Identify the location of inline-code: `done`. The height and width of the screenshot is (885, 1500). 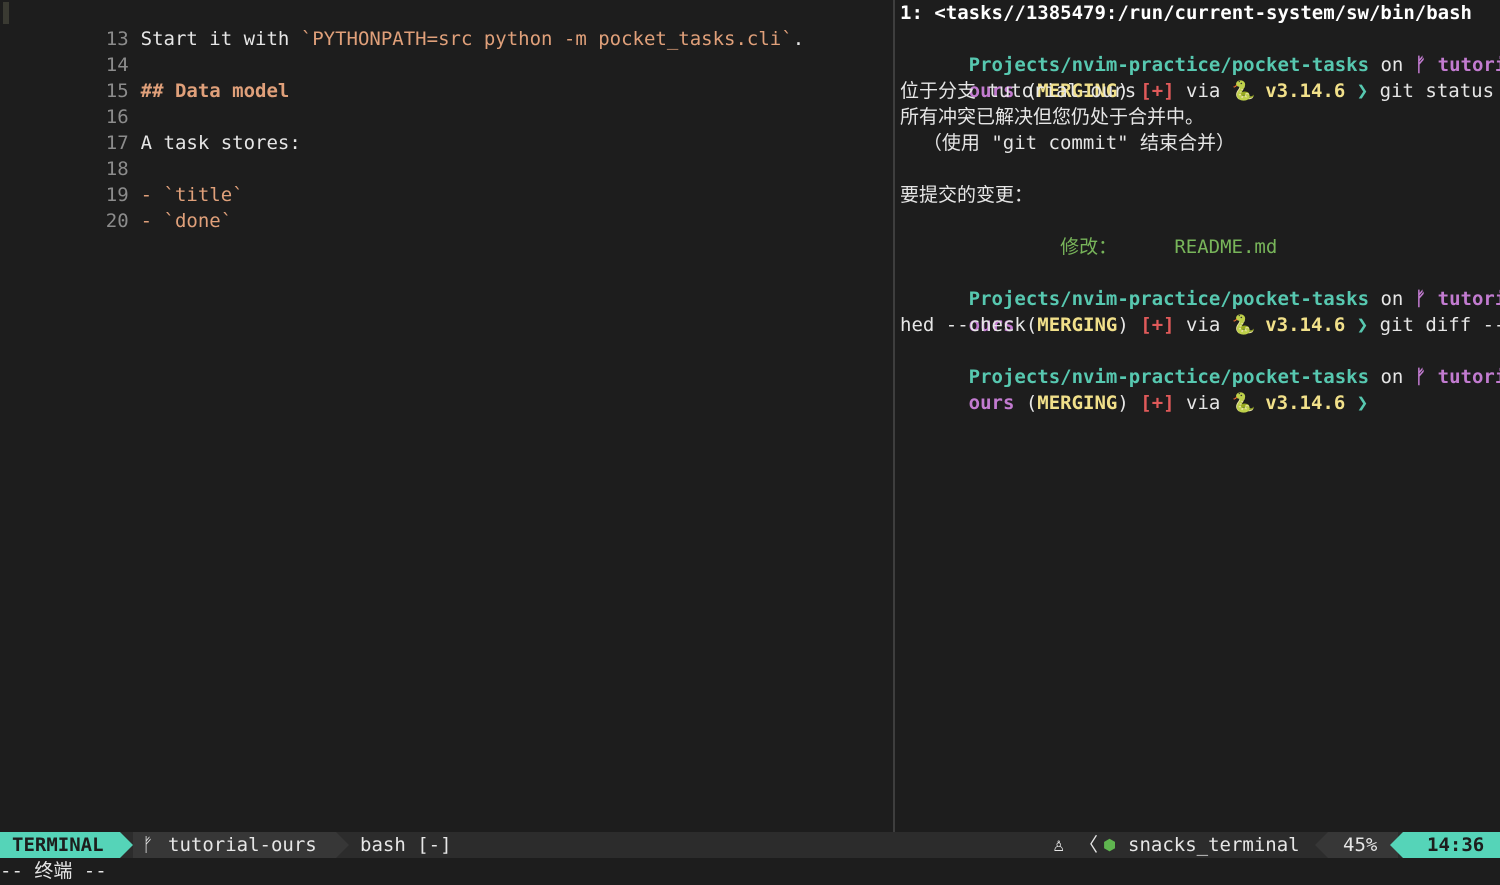
(198, 221).